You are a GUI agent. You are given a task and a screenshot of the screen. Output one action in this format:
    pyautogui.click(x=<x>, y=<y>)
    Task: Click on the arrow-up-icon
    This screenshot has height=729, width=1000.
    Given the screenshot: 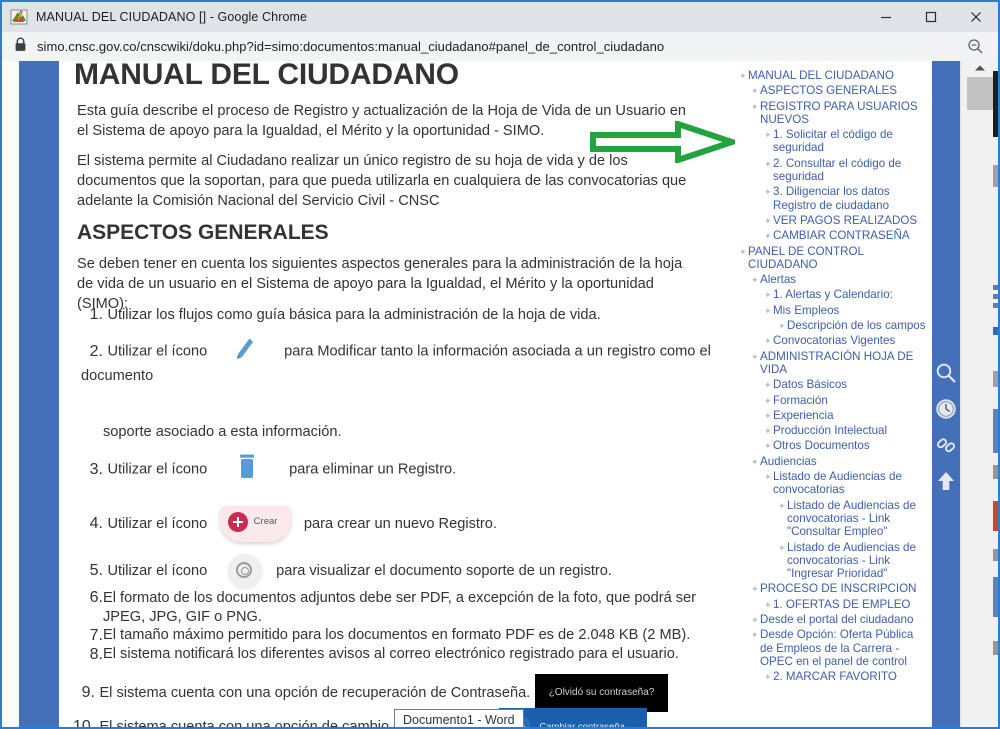 What is the action you would take?
    pyautogui.click(x=946, y=481)
    